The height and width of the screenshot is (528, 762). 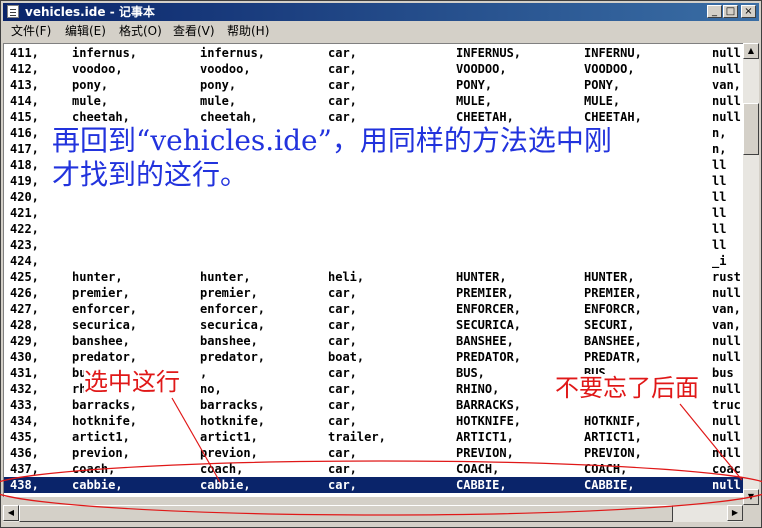 I want to click on field-value: PREDATOR,, so click(x=489, y=357).